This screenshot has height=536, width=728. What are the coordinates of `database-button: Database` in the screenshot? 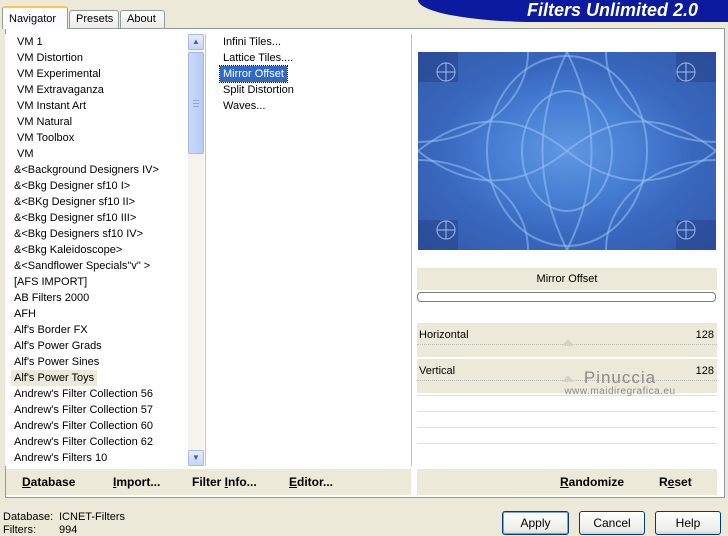 It's located at (48, 482).